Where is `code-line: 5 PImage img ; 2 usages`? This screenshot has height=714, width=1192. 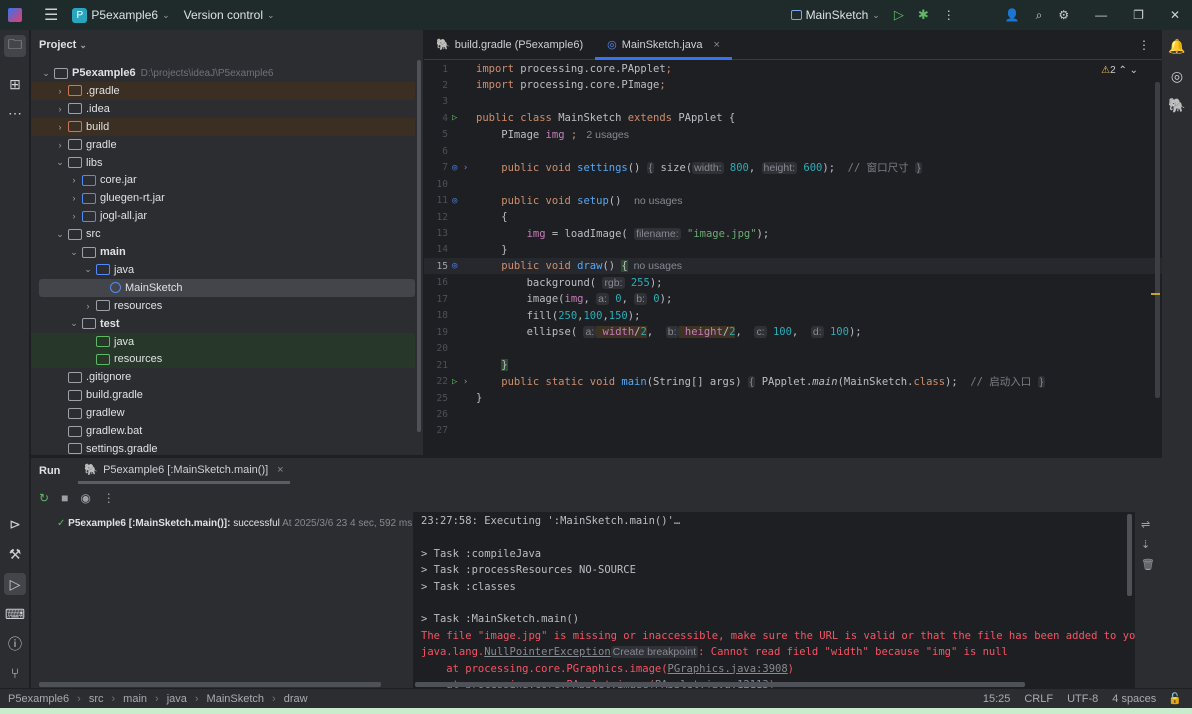
code-line: 5 PImage img ; 2 usages is located at coordinates (793, 135).